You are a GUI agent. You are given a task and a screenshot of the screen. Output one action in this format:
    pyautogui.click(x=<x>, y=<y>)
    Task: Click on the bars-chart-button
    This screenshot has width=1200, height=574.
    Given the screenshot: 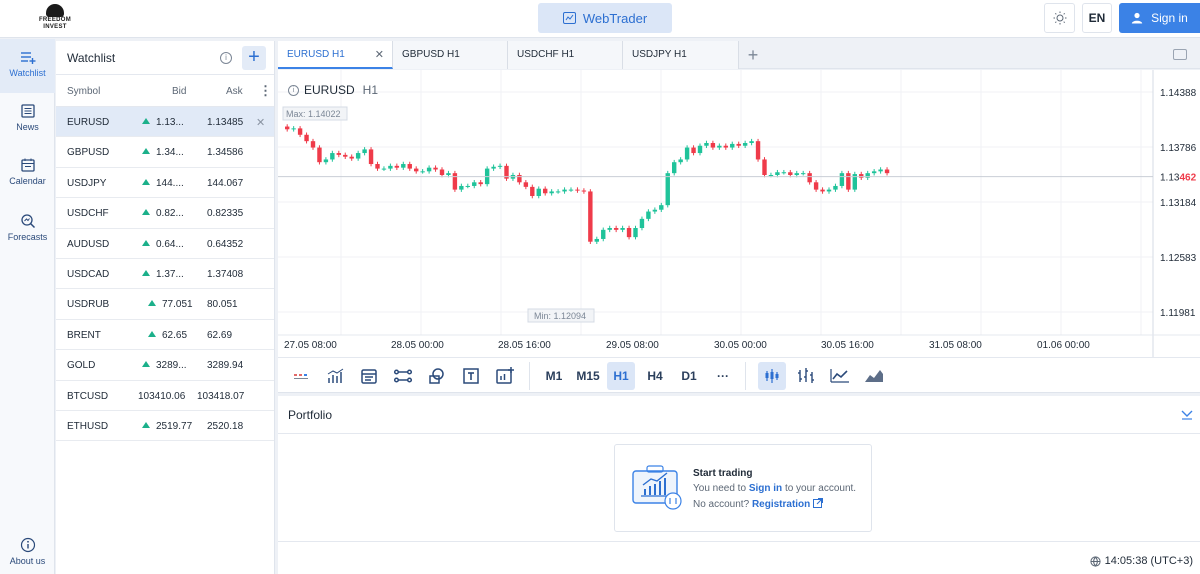 What is the action you would take?
    pyautogui.click(x=806, y=376)
    